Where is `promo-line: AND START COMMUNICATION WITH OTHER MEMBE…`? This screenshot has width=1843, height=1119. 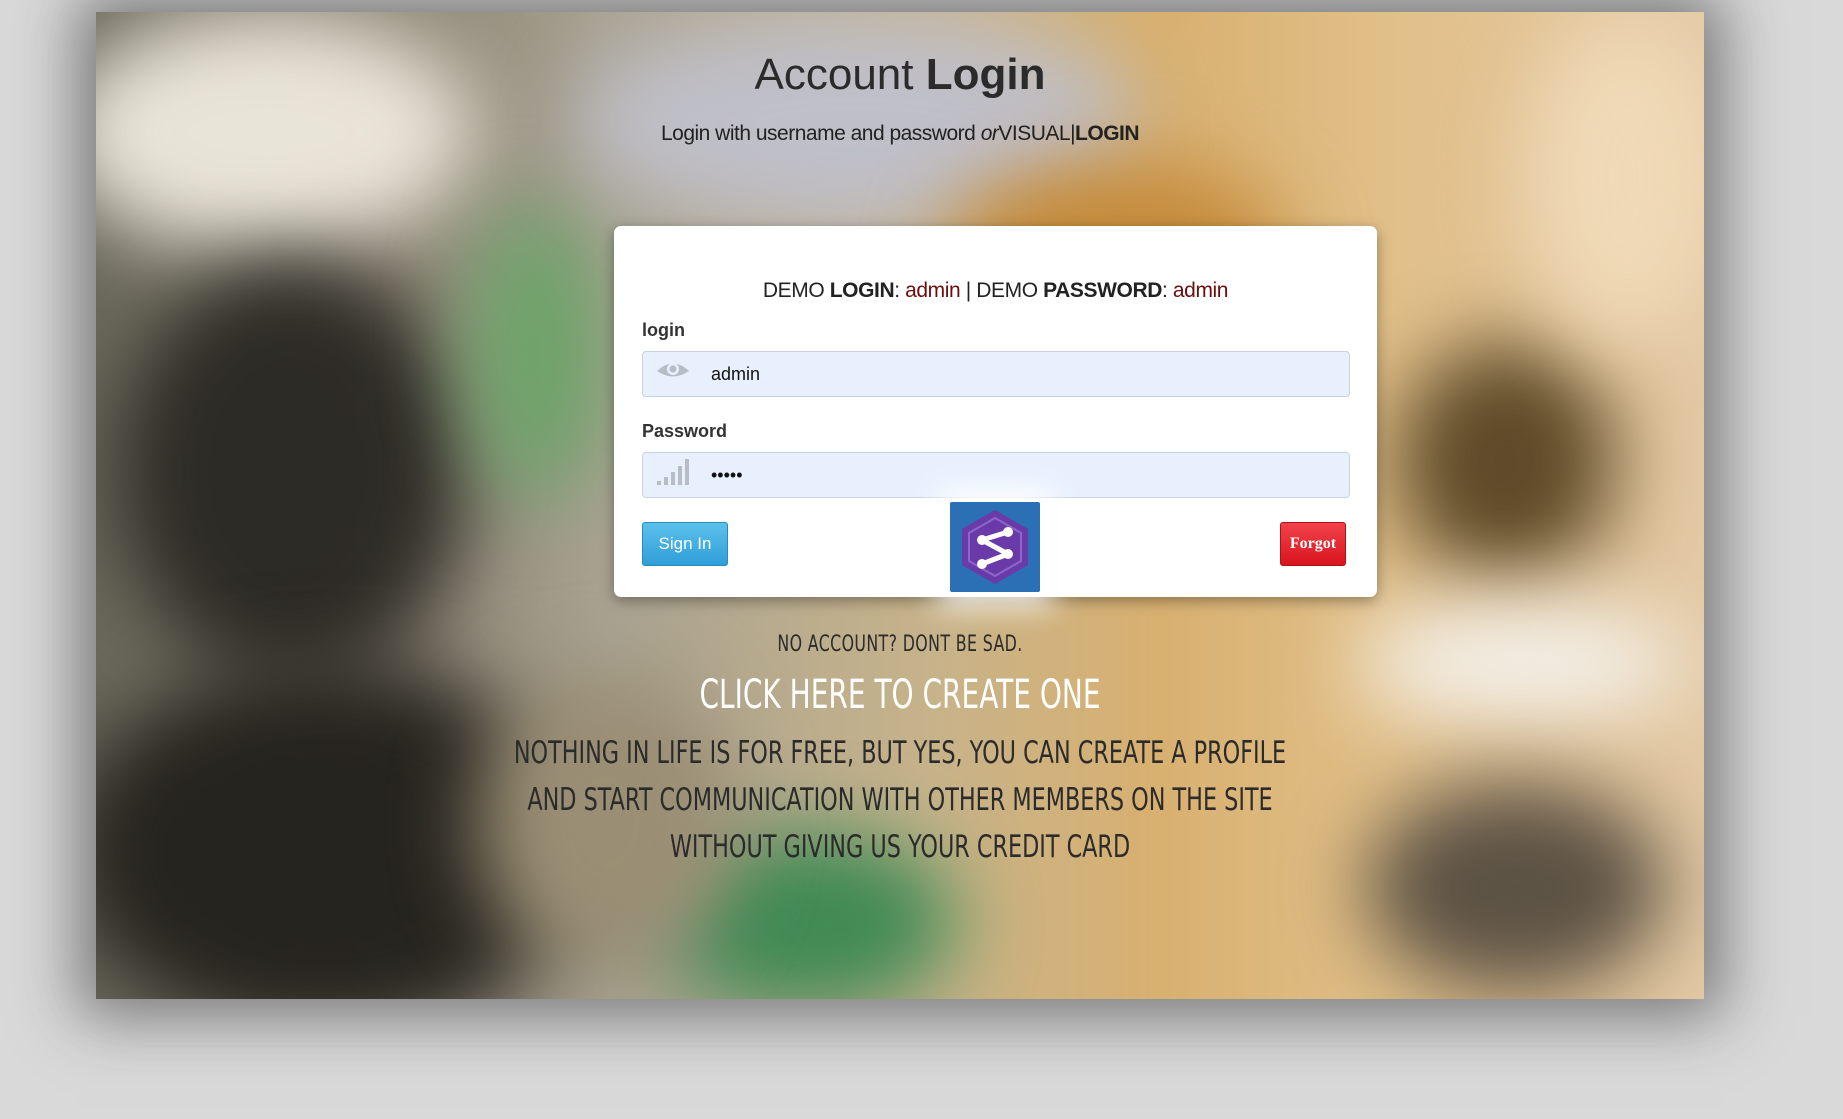
promo-line: AND START COMMUNICATION WITH OTHER MEMBE… is located at coordinates (900, 800).